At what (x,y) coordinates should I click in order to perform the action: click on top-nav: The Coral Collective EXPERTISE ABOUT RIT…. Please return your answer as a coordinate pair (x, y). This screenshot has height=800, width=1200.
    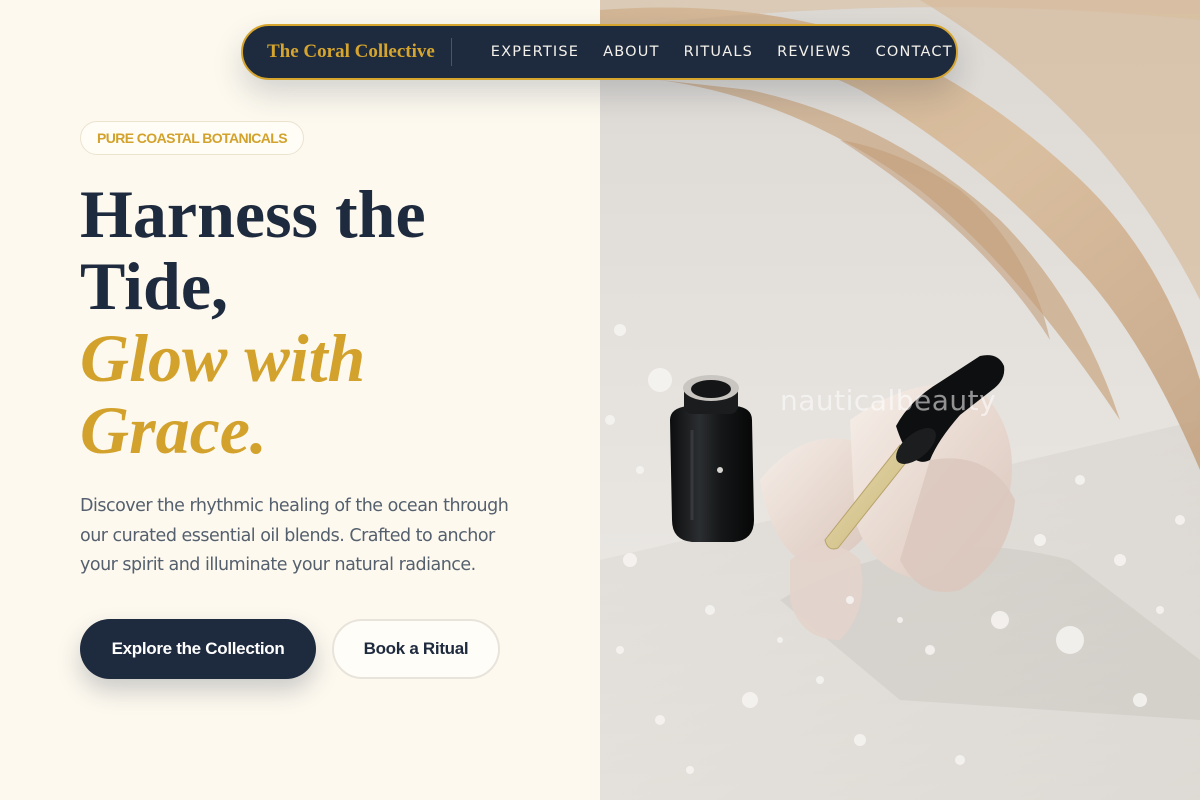
    Looking at the image, I should click on (599, 52).